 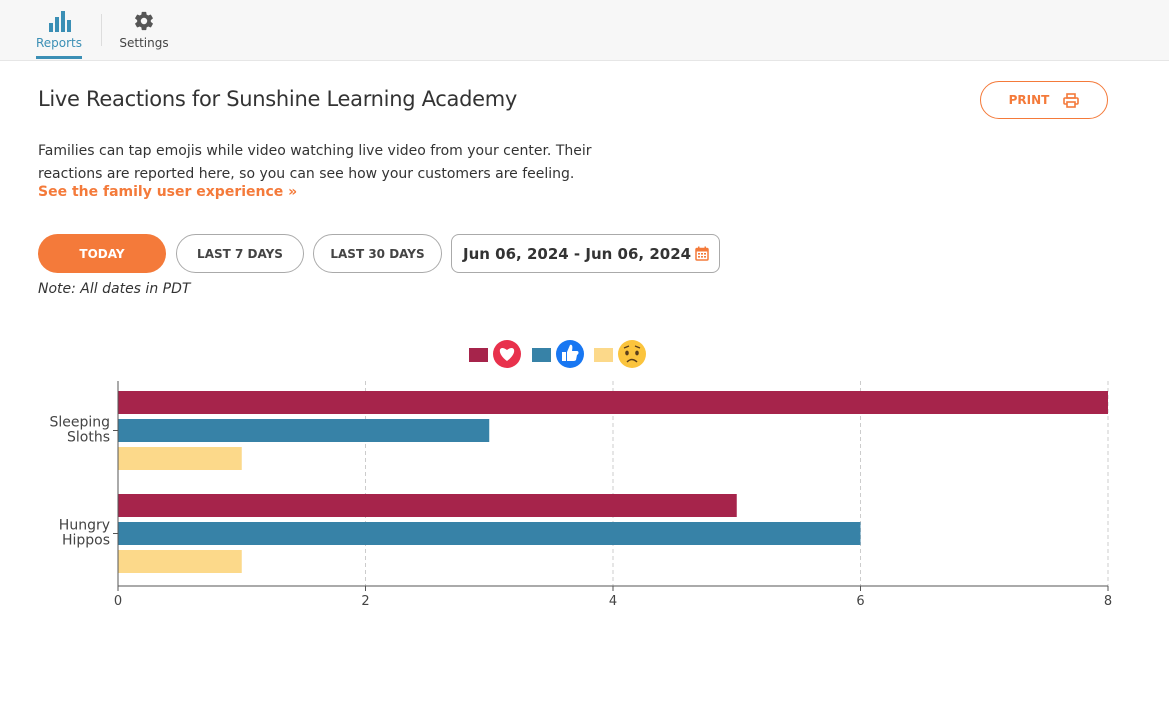 I want to click on y-category-label: Sloths, so click(x=88, y=438).